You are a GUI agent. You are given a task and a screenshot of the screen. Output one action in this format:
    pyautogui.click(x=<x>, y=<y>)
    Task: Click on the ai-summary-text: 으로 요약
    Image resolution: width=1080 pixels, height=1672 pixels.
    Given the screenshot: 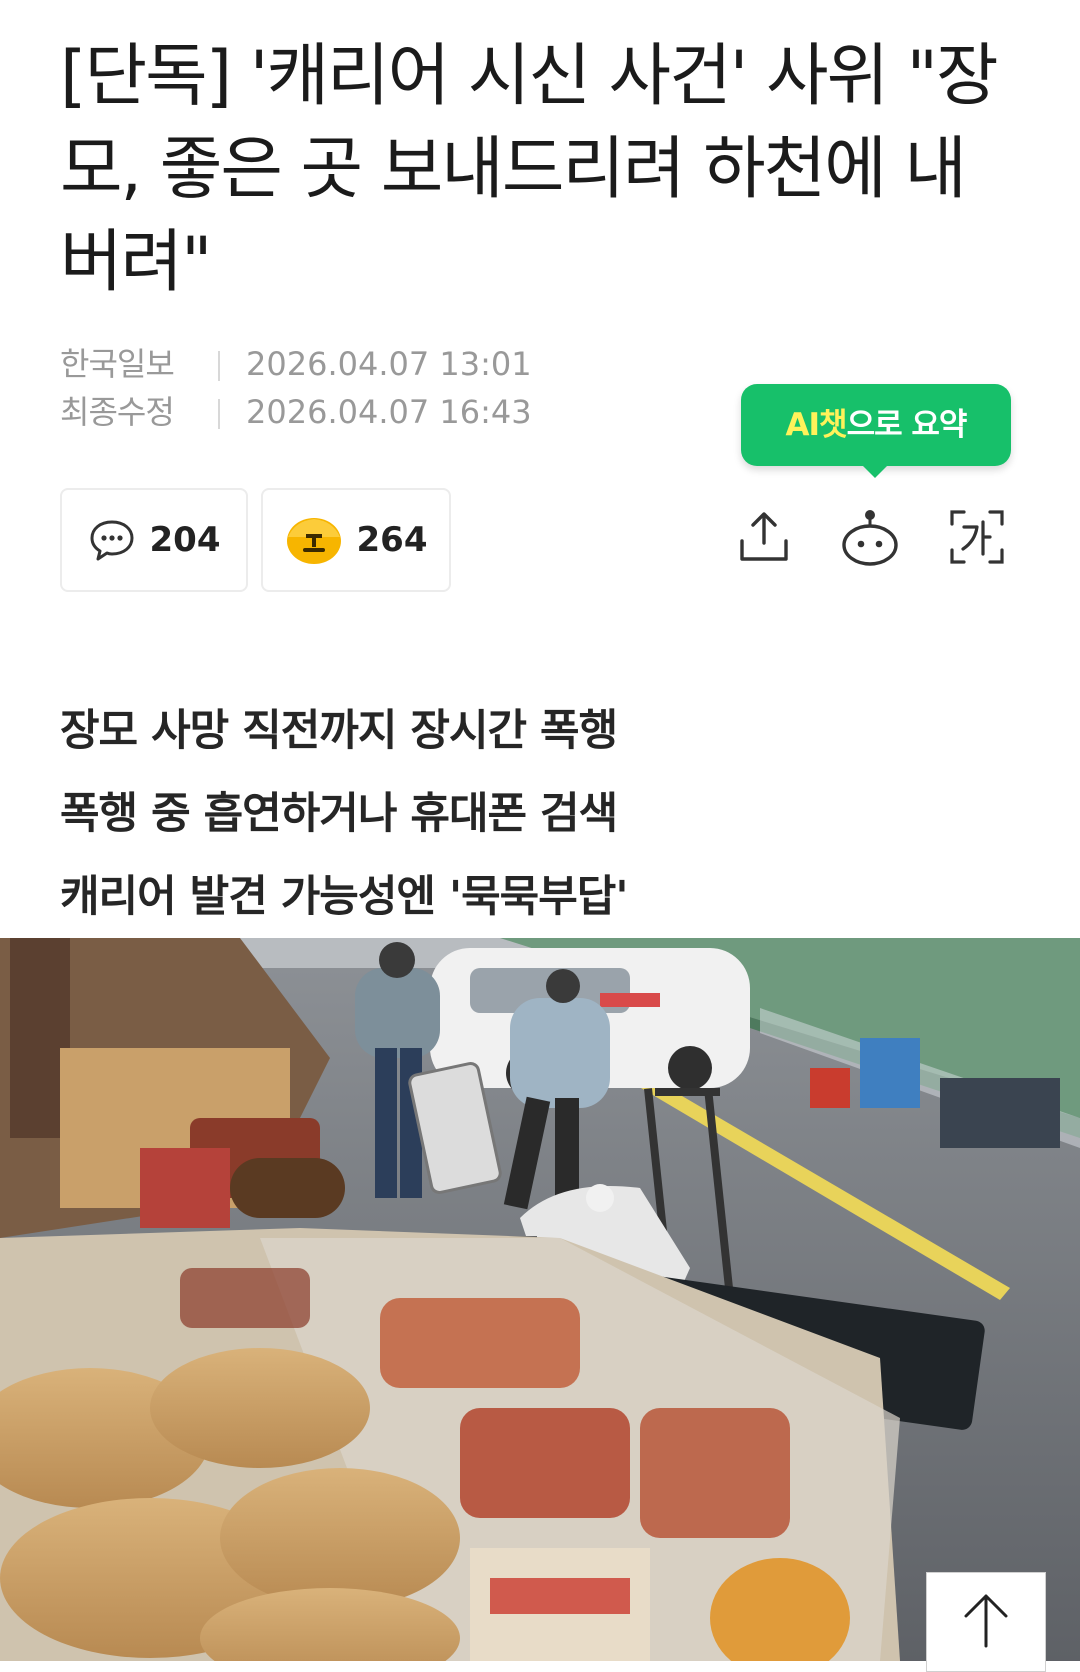 What is the action you would take?
    pyautogui.click(x=907, y=425)
    